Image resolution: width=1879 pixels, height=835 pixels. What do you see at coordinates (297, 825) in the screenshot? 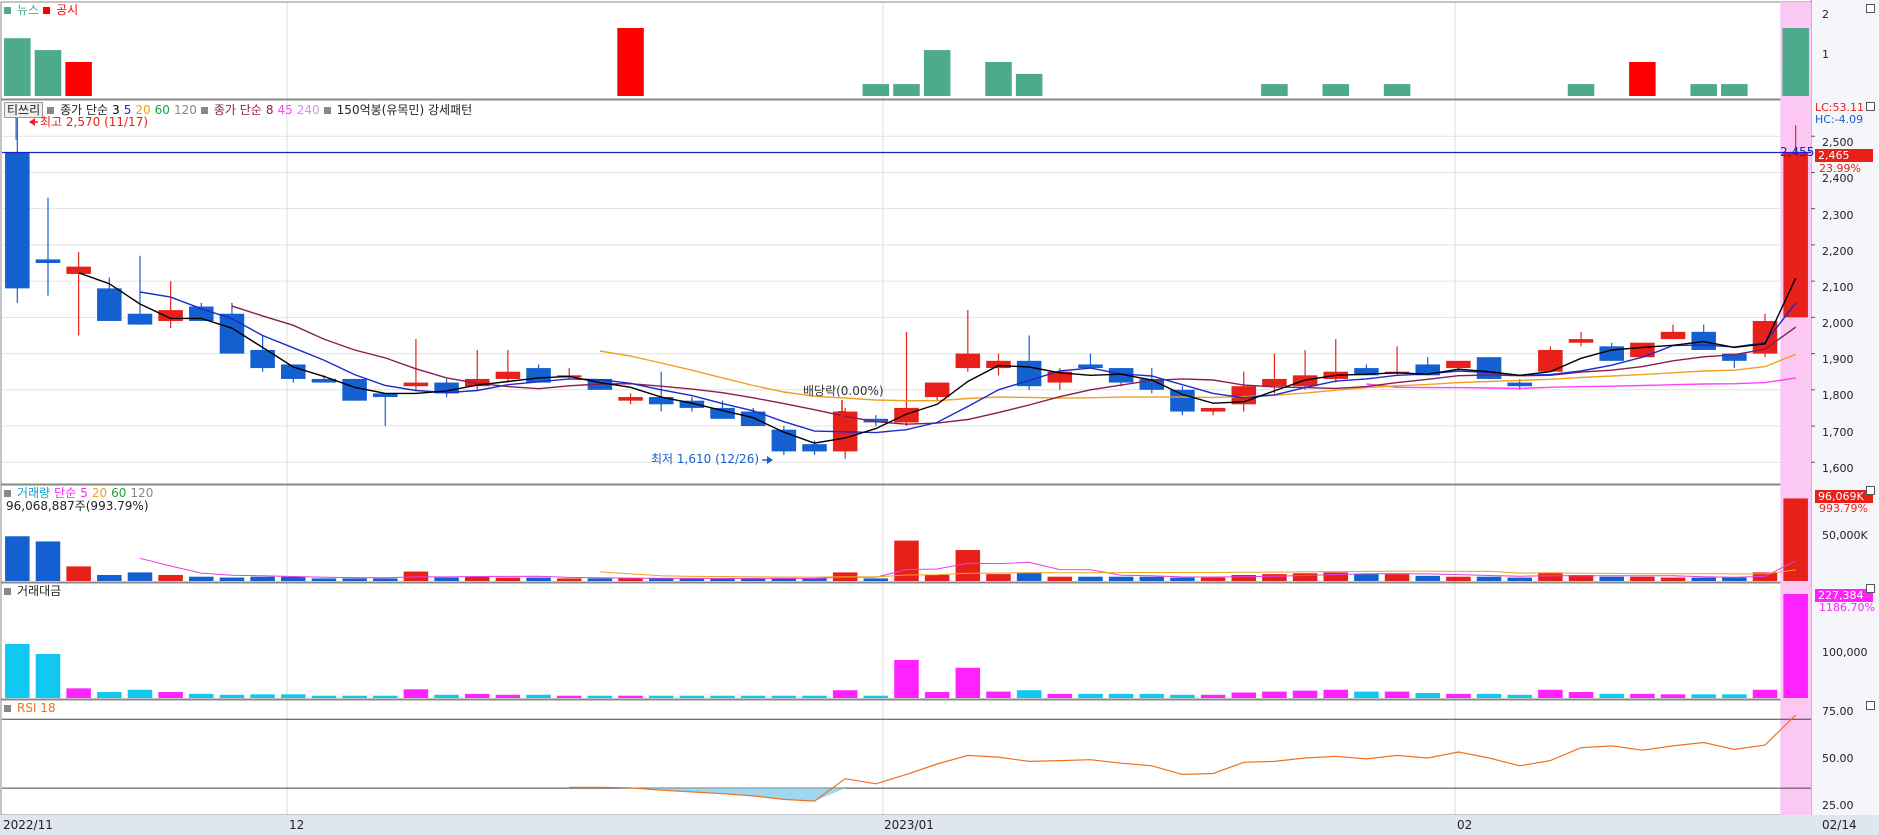
I see `xaxis-label-dec: 12` at bounding box center [297, 825].